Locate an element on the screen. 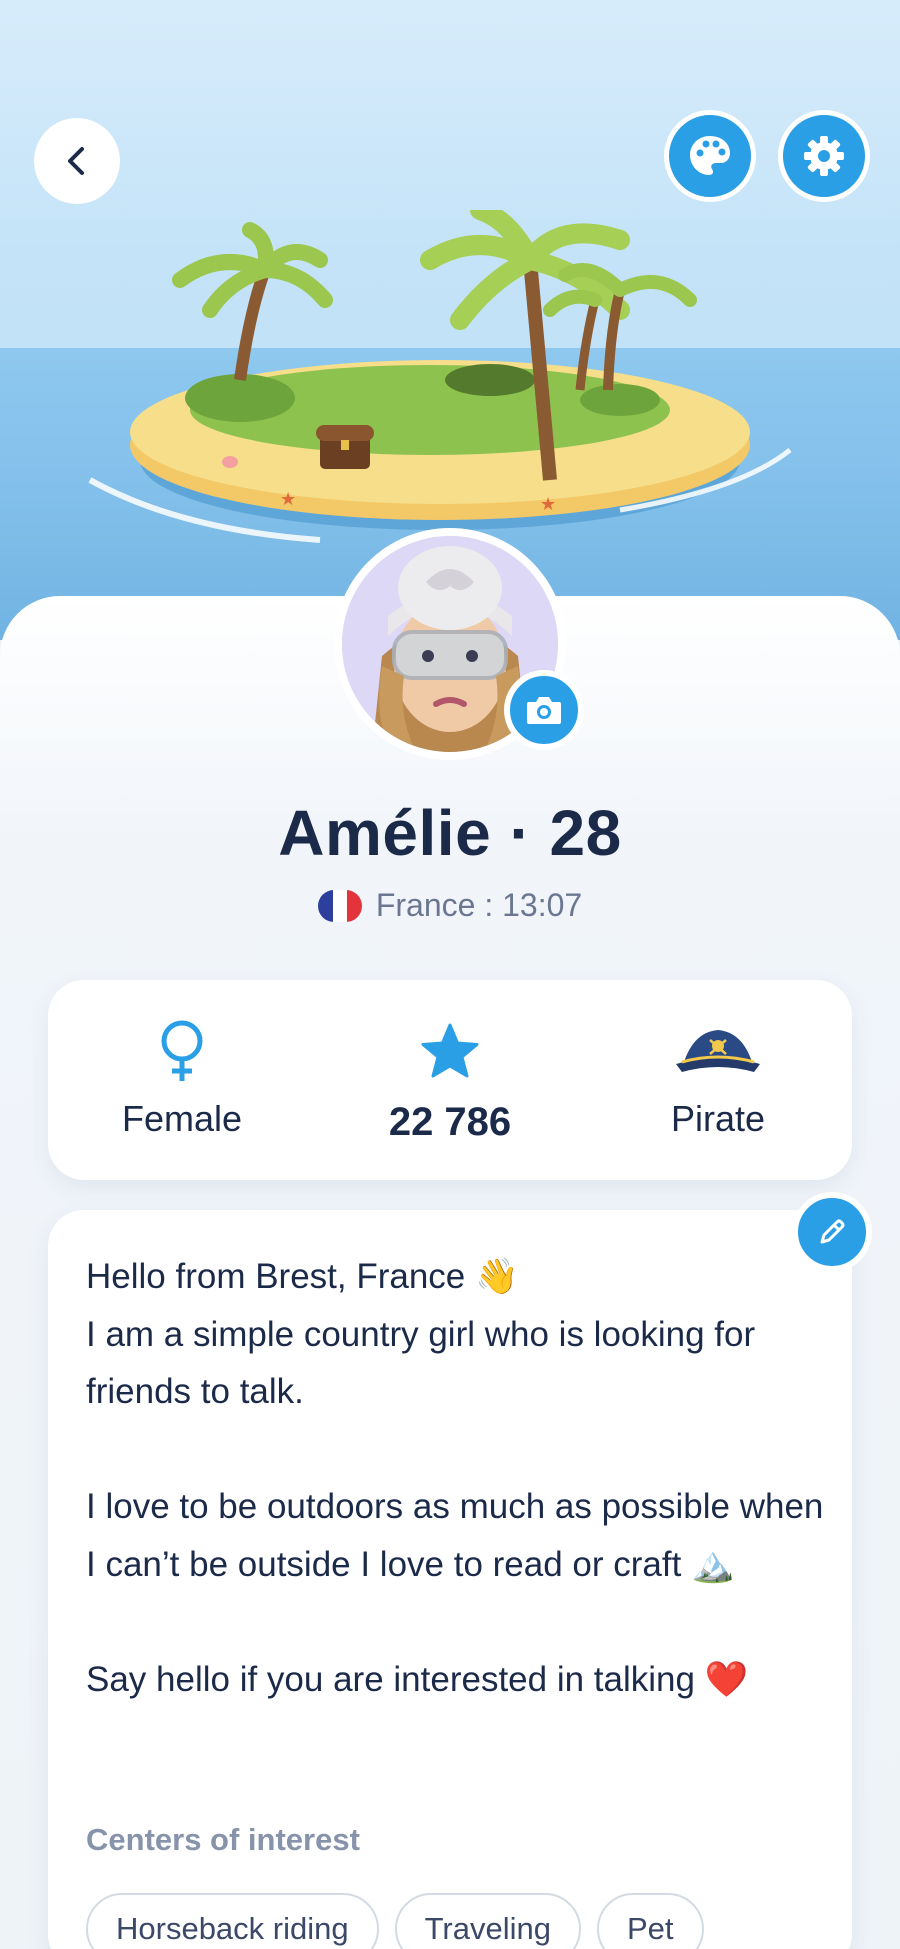  profile-name: Amélie · 28 is located at coordinates (450, 833).